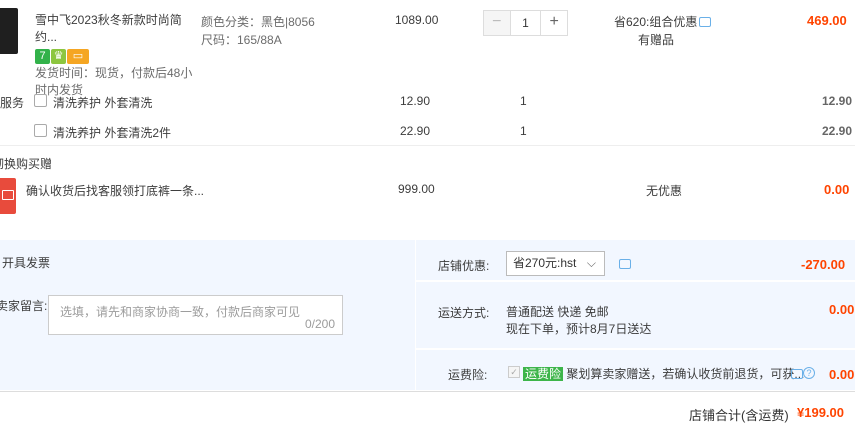  I want to click on help-icon: ?, so click(809, 373).